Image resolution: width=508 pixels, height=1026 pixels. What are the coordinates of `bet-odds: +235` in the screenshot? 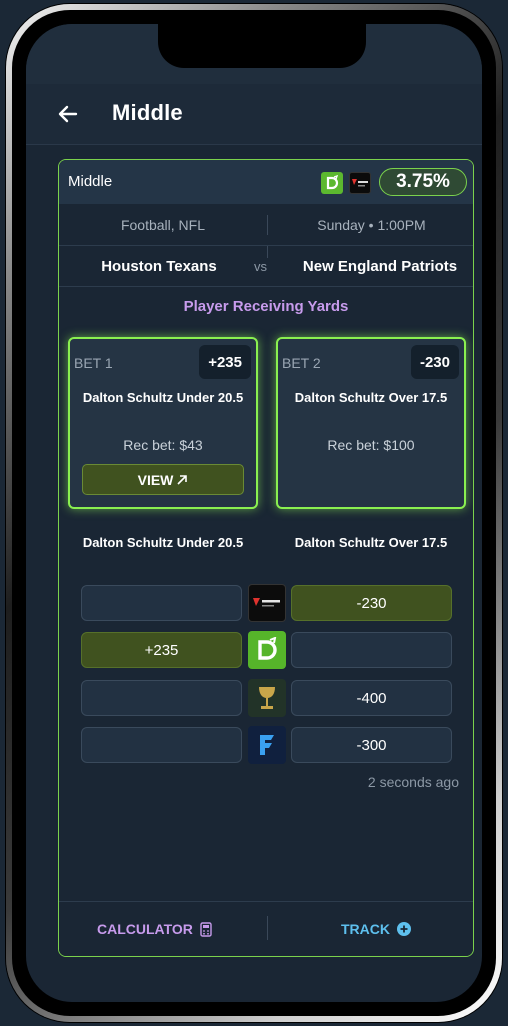 It's located at (225, 362).